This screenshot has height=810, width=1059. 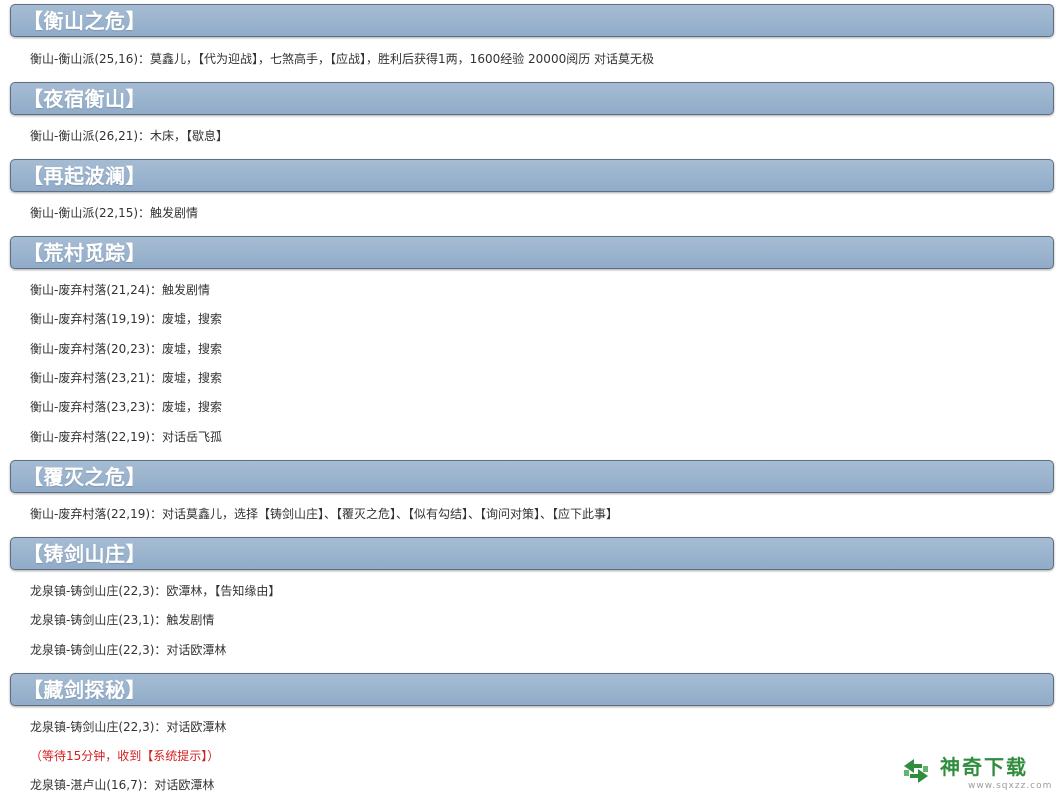 I want to click on watermark-url: www.sqxzz.com, so click(x=1010, y=786).